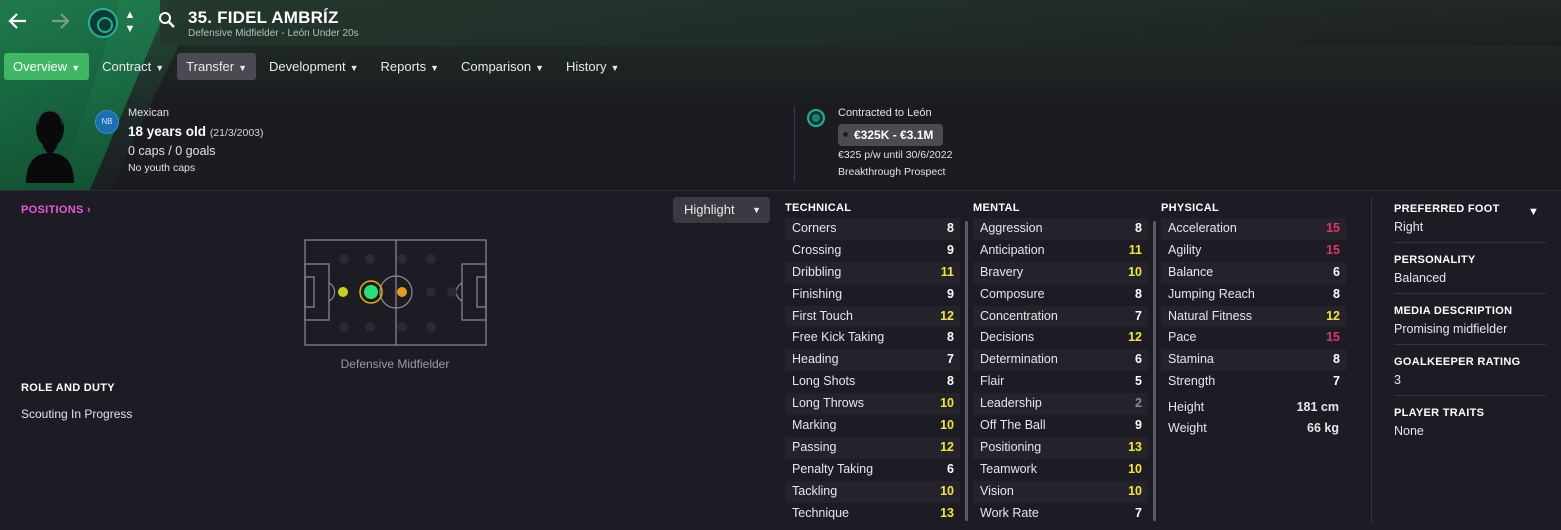  I want to click on attribute-row: Leadership 2, so click(1060, 404).